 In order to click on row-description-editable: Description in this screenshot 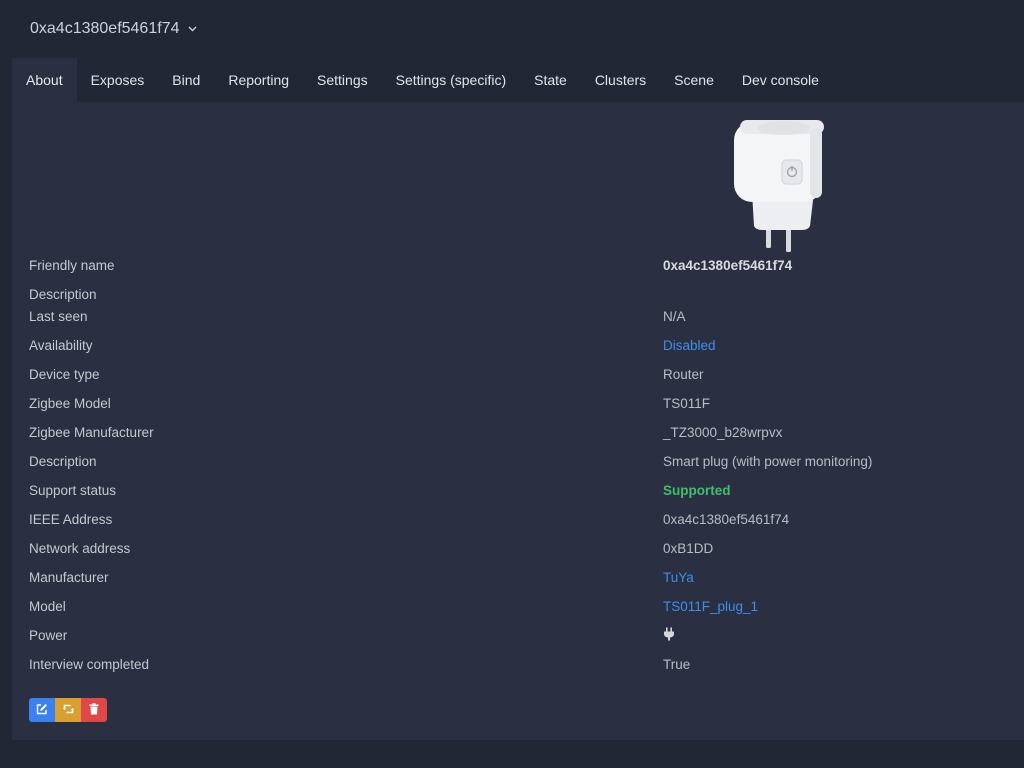, I will do `click(519, 294)`.